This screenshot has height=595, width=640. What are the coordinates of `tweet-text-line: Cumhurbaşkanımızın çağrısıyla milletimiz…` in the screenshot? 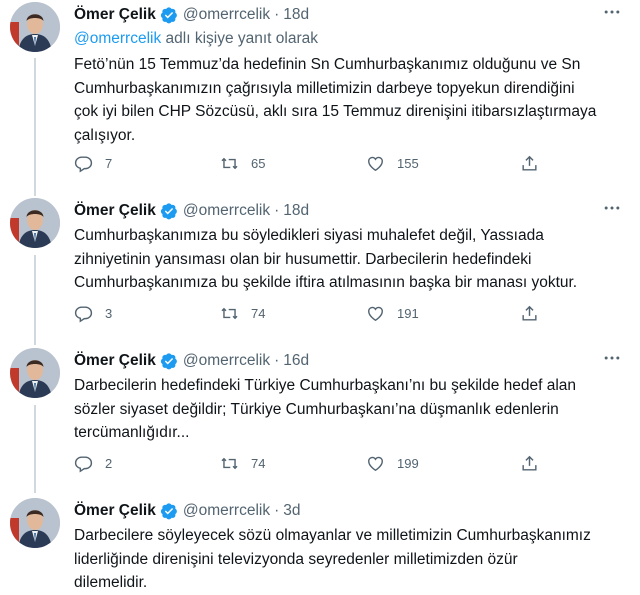 It's located at (324, 88).